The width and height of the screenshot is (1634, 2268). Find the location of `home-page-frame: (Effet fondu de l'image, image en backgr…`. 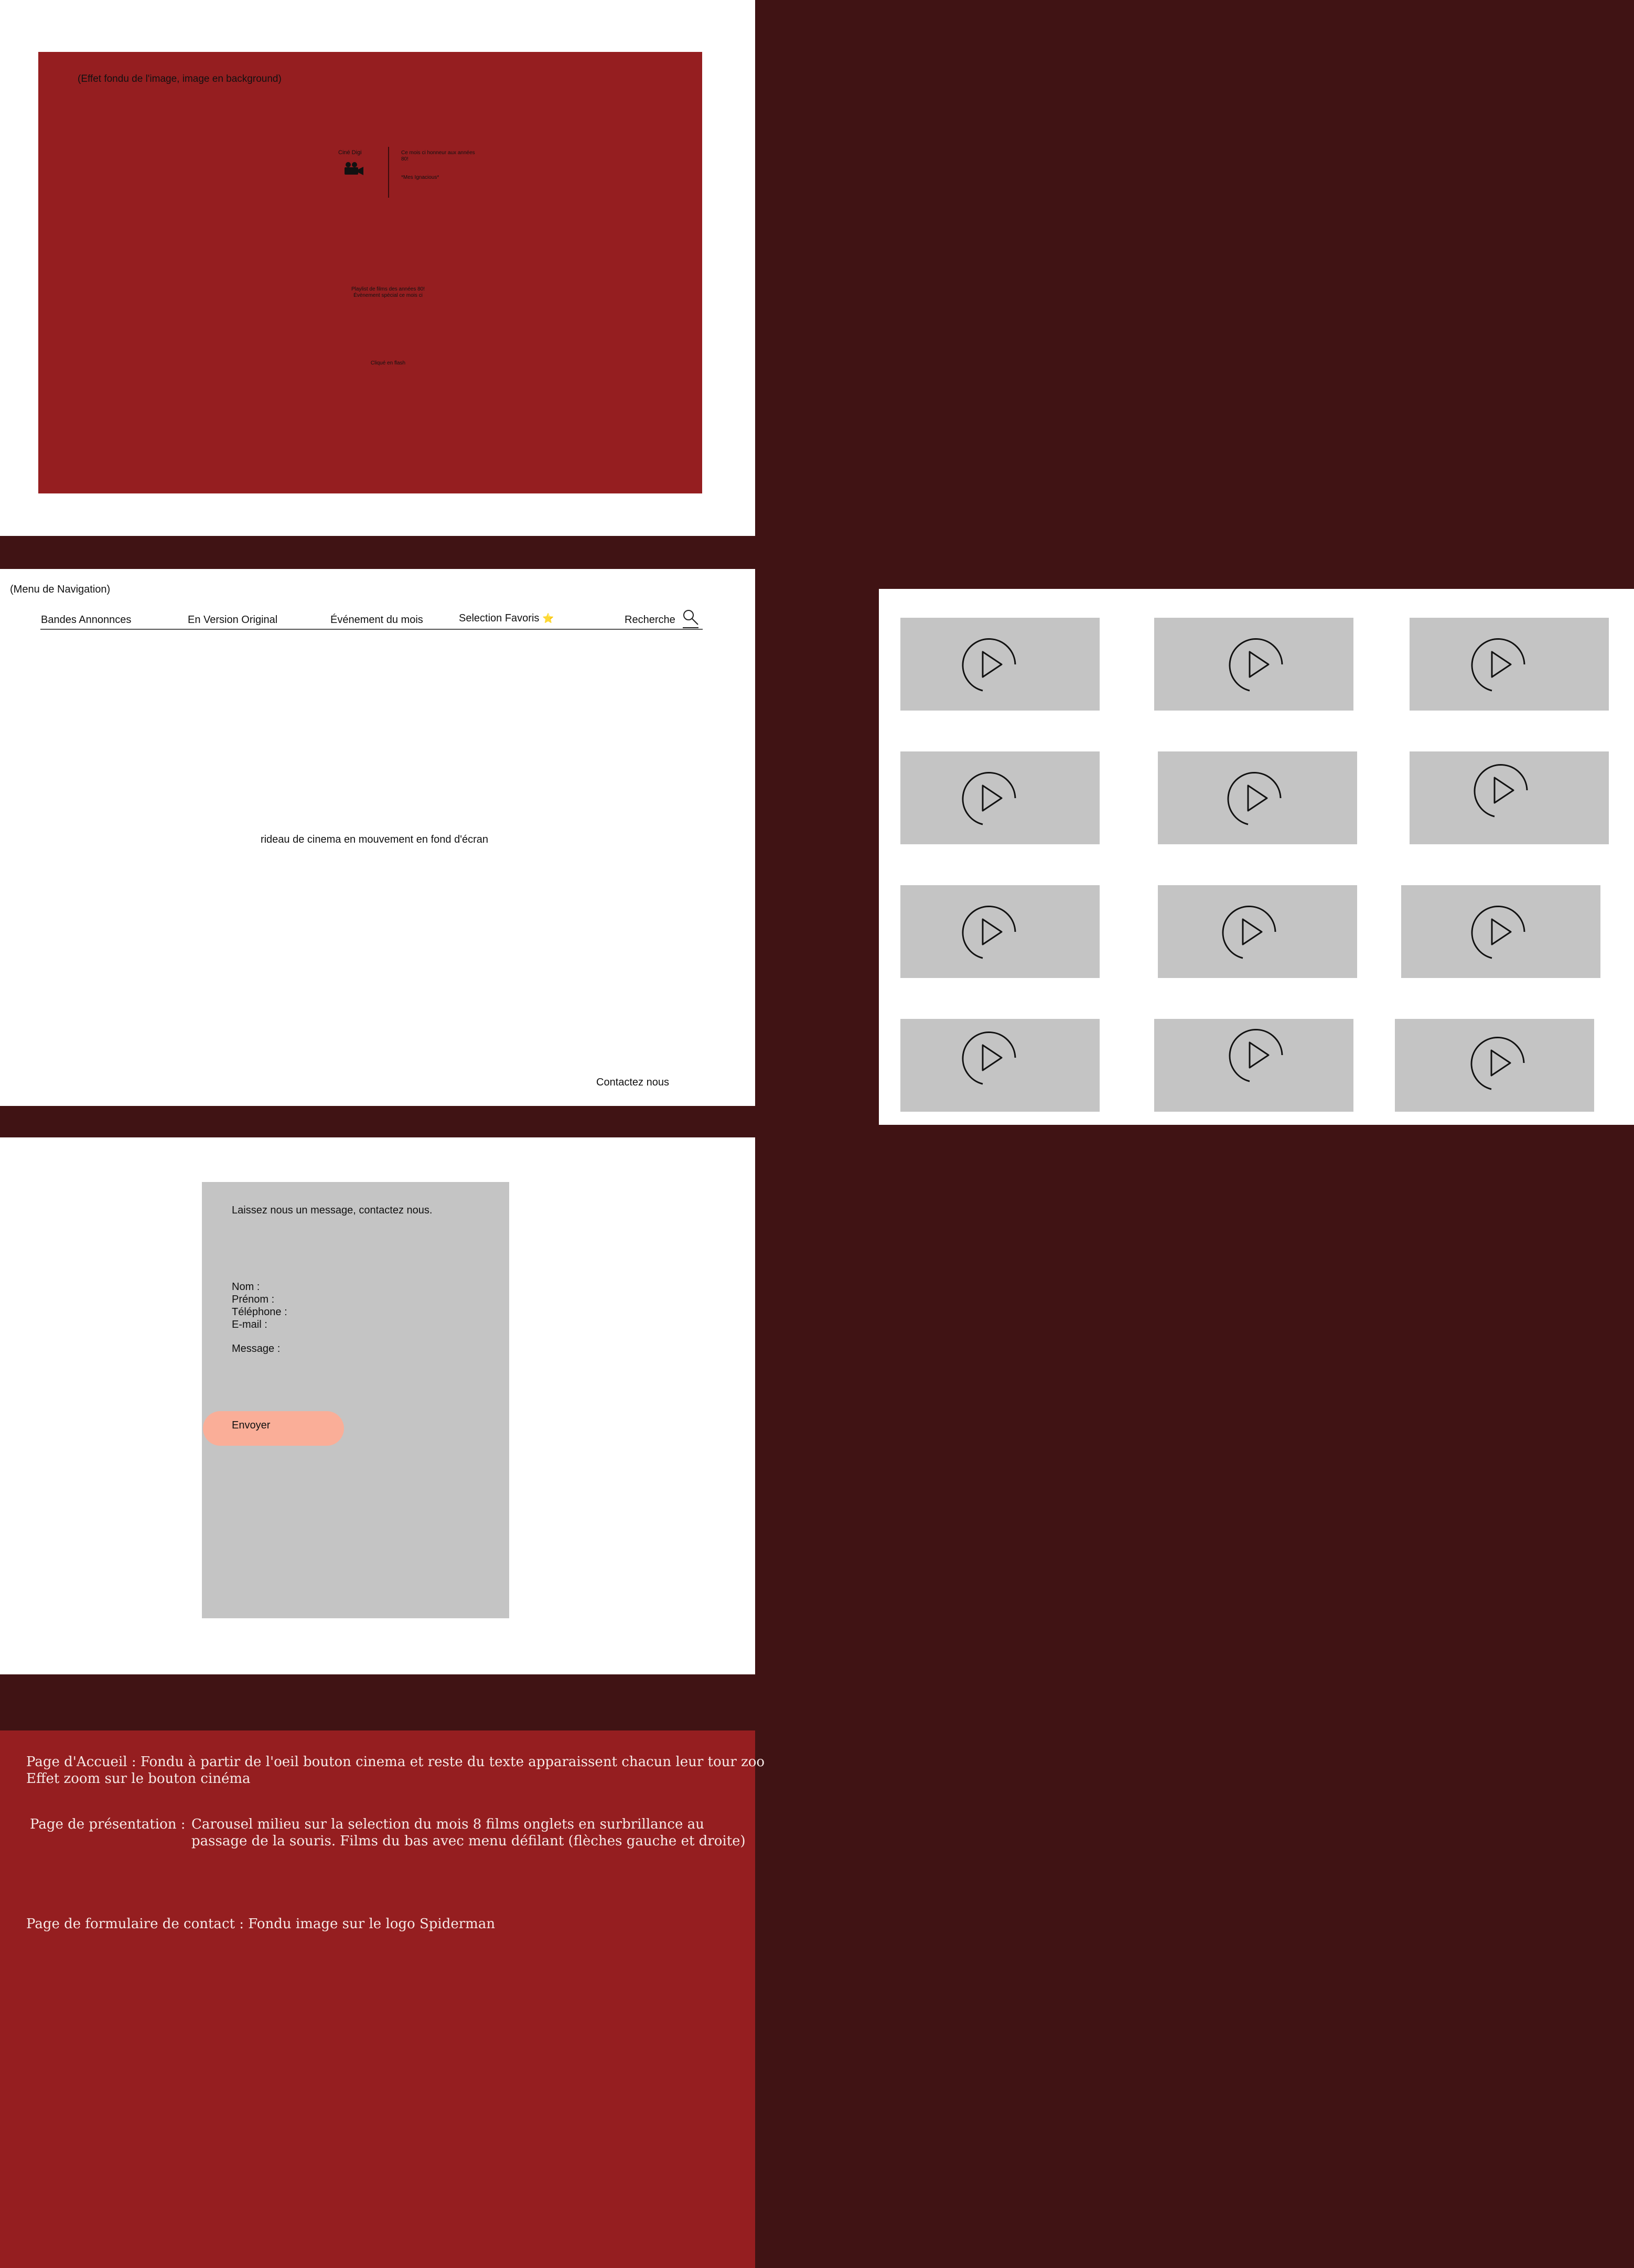

home-page-frame: (Effet fondu de l'image, image en backgr… is located at coordinates (378, 268).